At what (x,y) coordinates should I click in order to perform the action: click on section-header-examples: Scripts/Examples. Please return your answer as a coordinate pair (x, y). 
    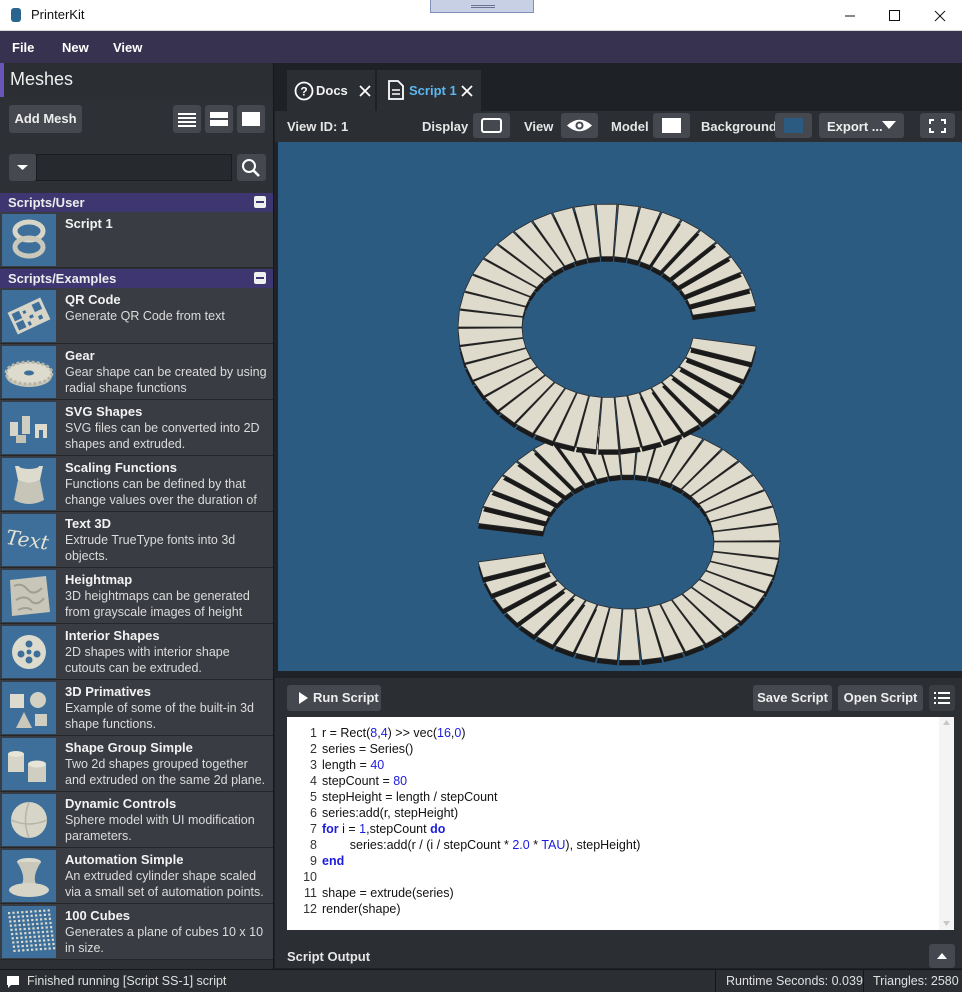
    Looking at the image, I should click on (136, 278).